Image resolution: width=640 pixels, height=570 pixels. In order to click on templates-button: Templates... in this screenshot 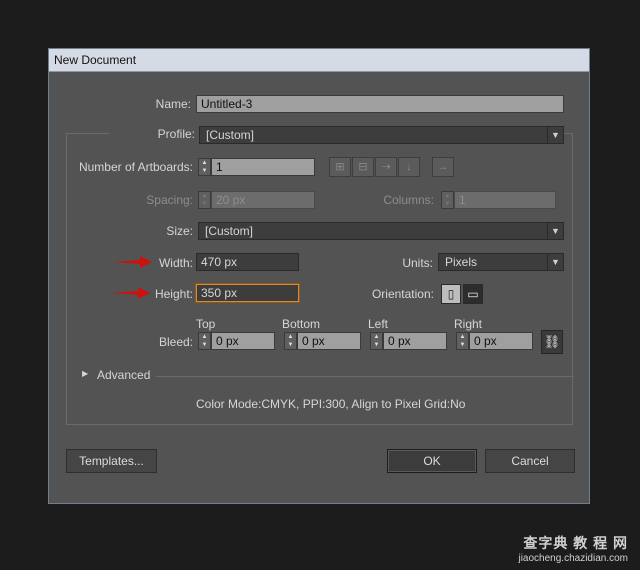, I will do `click(111, 461)`.